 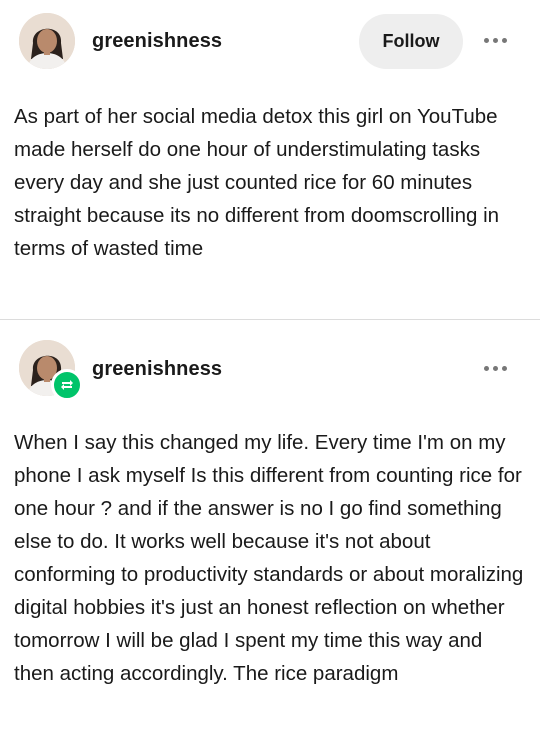 I want to click on avatar-image, so click(x=47, y=41).